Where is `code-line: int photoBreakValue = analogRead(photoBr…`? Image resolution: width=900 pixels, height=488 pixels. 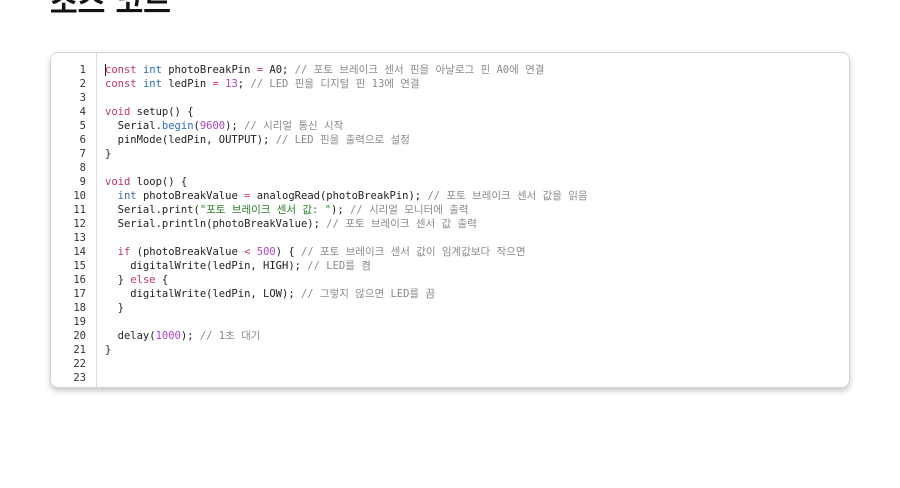
code-line: int photoBreakValue = analogRead(photoBr… is located at coordinates (477, 196).